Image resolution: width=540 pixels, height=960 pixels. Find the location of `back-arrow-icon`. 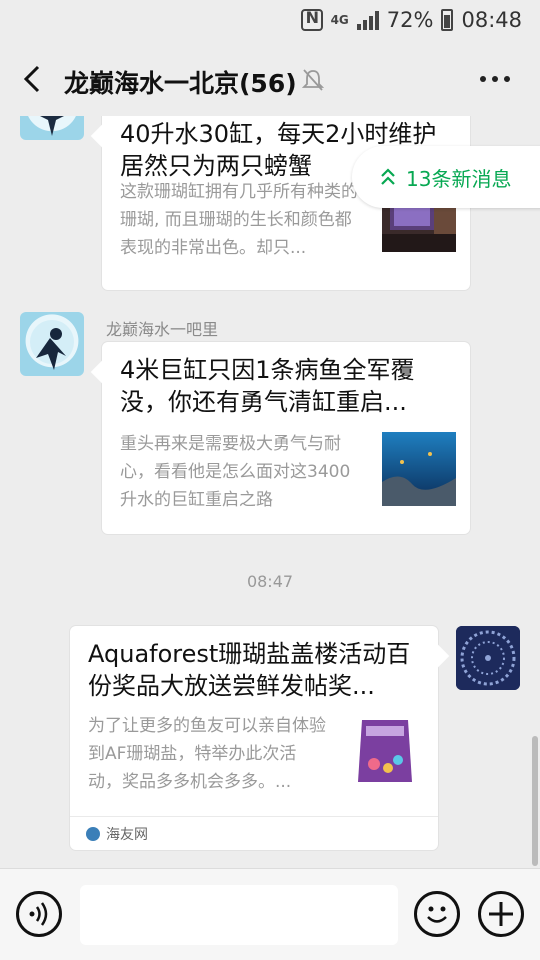

back-arrow-icon is located at coordinates (33, 79).